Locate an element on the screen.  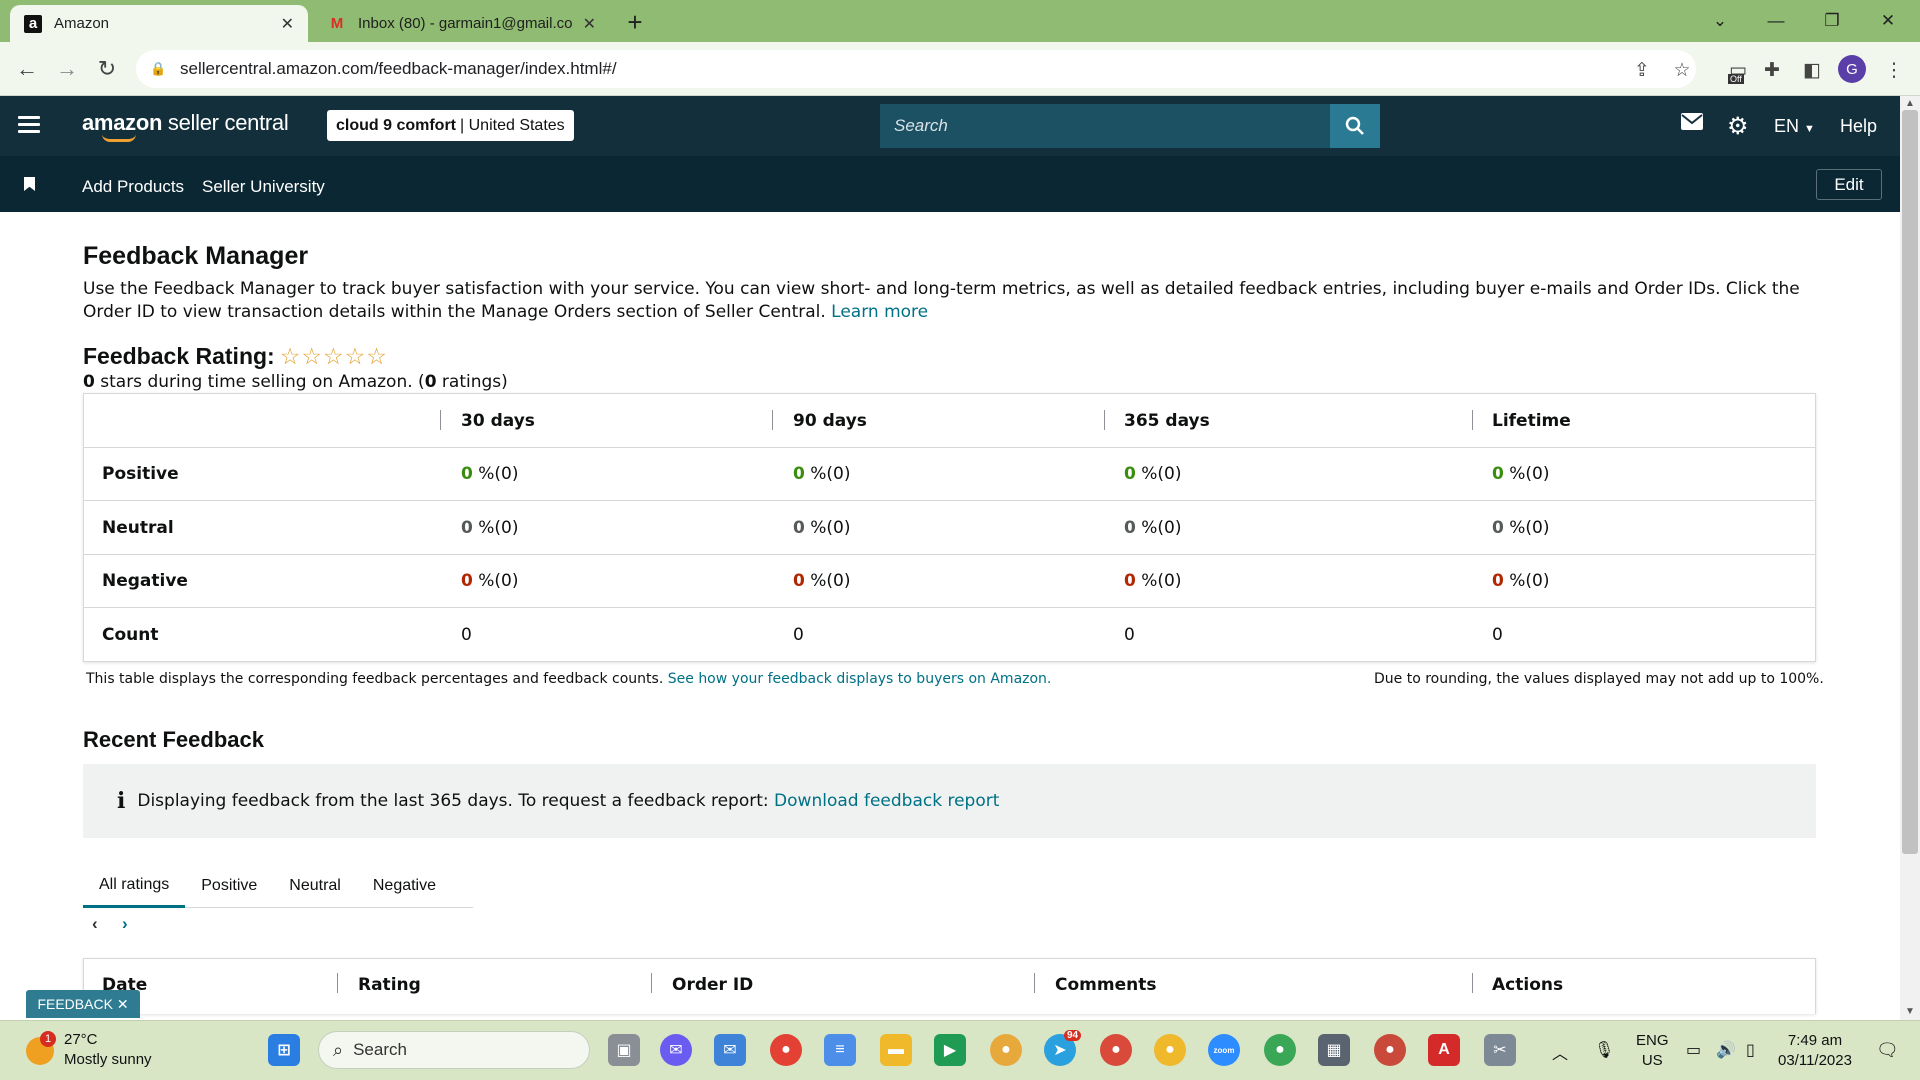
volume-icon: 🔊 is located at coordinates (1726, 1050).